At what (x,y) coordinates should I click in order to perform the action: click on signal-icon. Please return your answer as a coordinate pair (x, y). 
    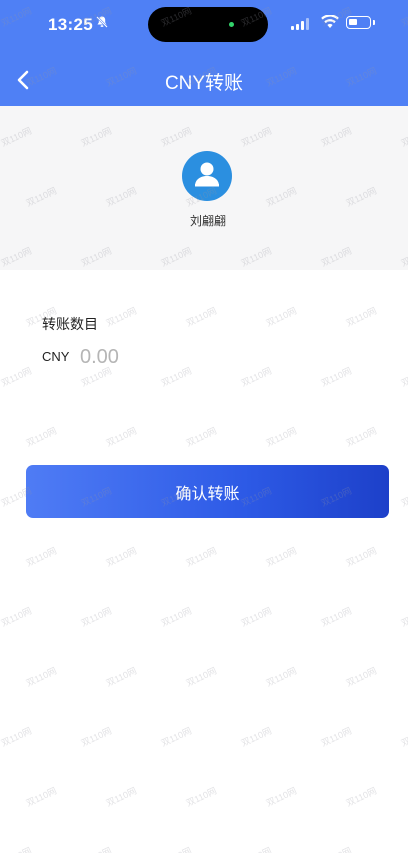
    Looking at the image, I should click on (301, 24).